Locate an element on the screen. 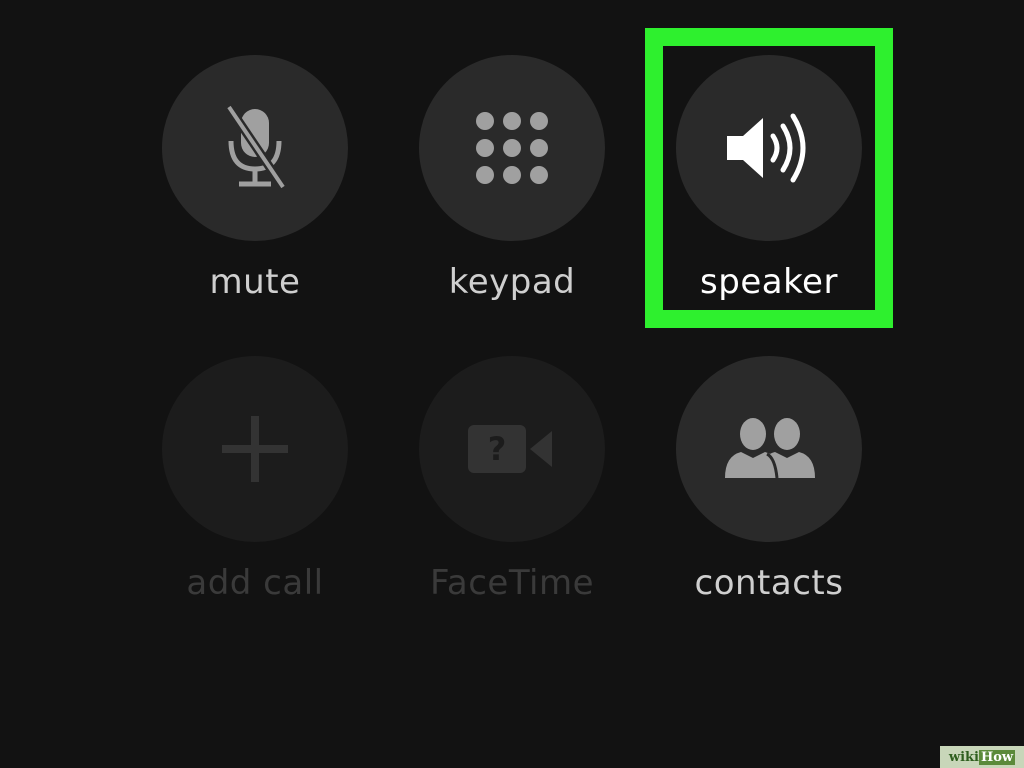 Image resolution: width=1024 pixels, height=768 pixels. facetime-label: FaceTime is located at coordinates (512, 583).